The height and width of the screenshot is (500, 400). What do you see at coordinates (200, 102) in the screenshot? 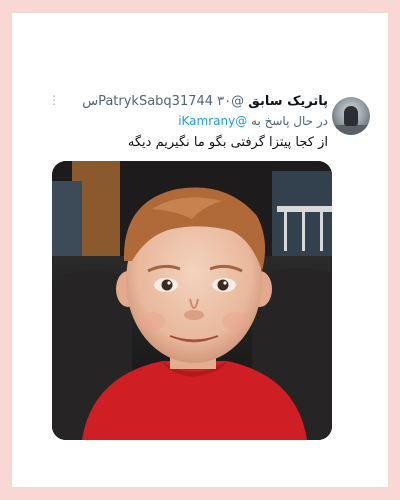
I see `tweet-author-line: پاتریک سابق @PatrykSabq31744 ۳۰س` at bounding box center [200, 102].